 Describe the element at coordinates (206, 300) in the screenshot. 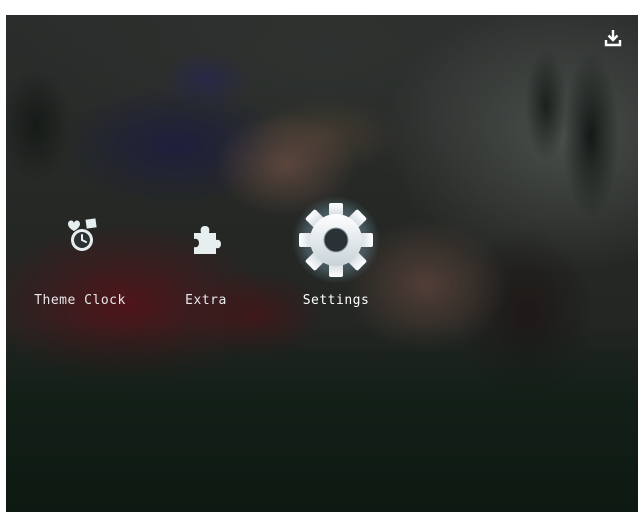

I see `menu-item-label: Extra` at that location.